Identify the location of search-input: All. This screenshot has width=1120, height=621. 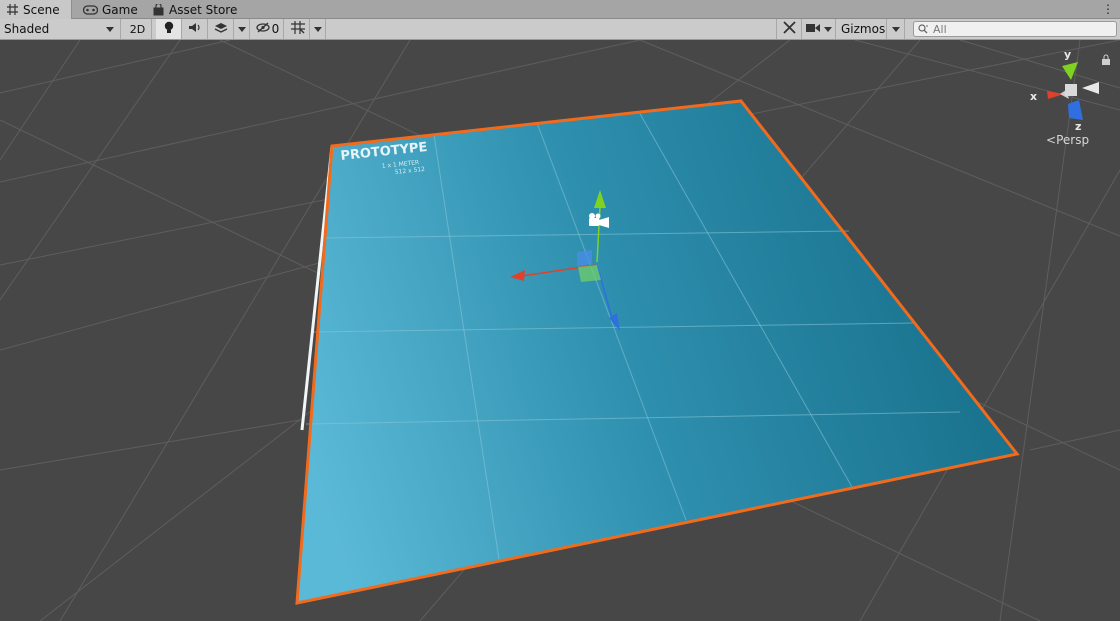
(940, 29).